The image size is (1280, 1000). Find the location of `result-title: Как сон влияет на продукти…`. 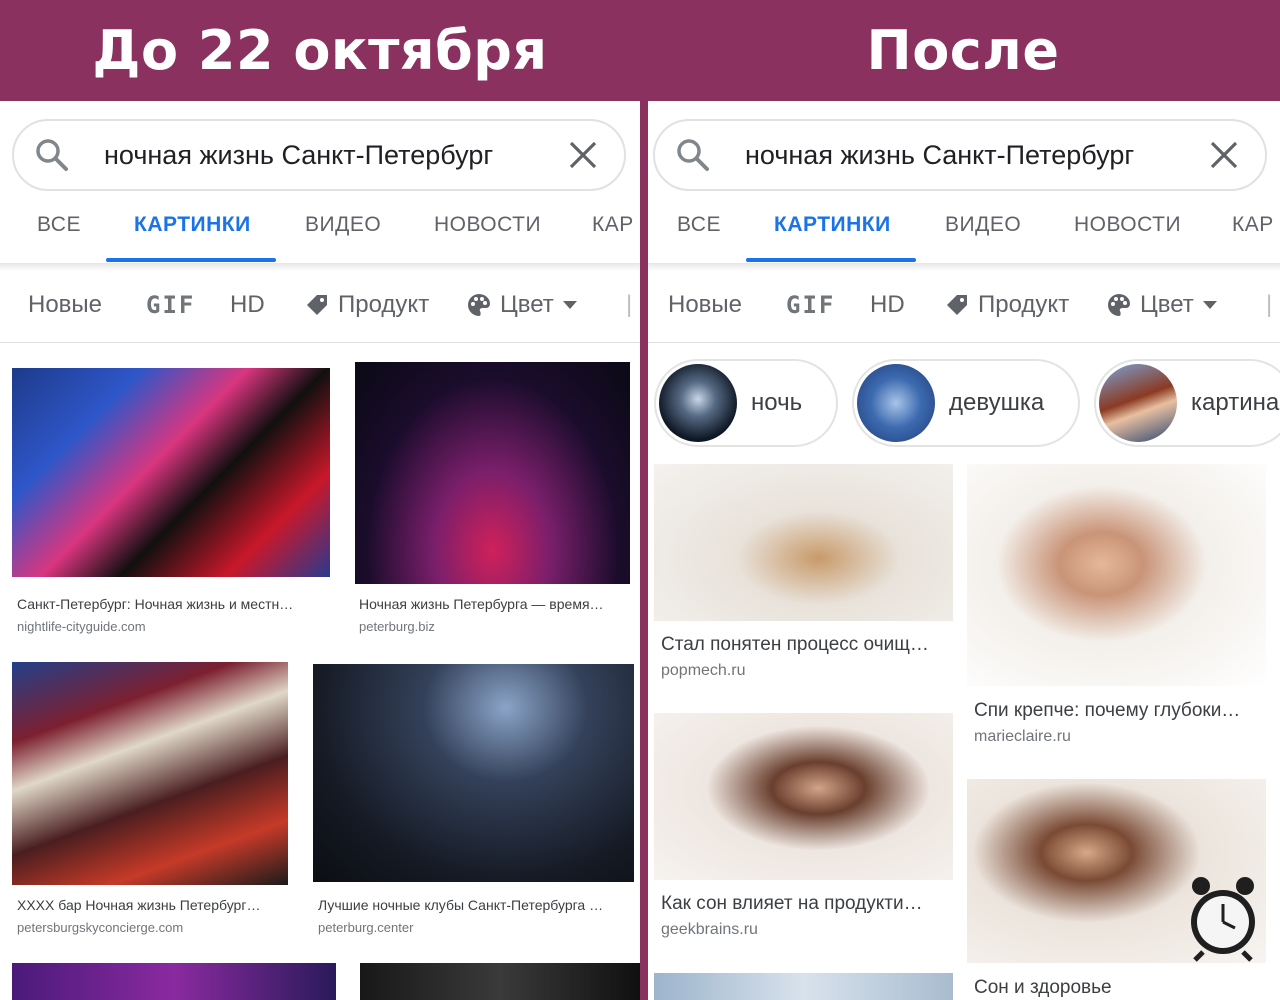

result-title: Как сон влияет на продукти… is located at coordinates (806, 904).